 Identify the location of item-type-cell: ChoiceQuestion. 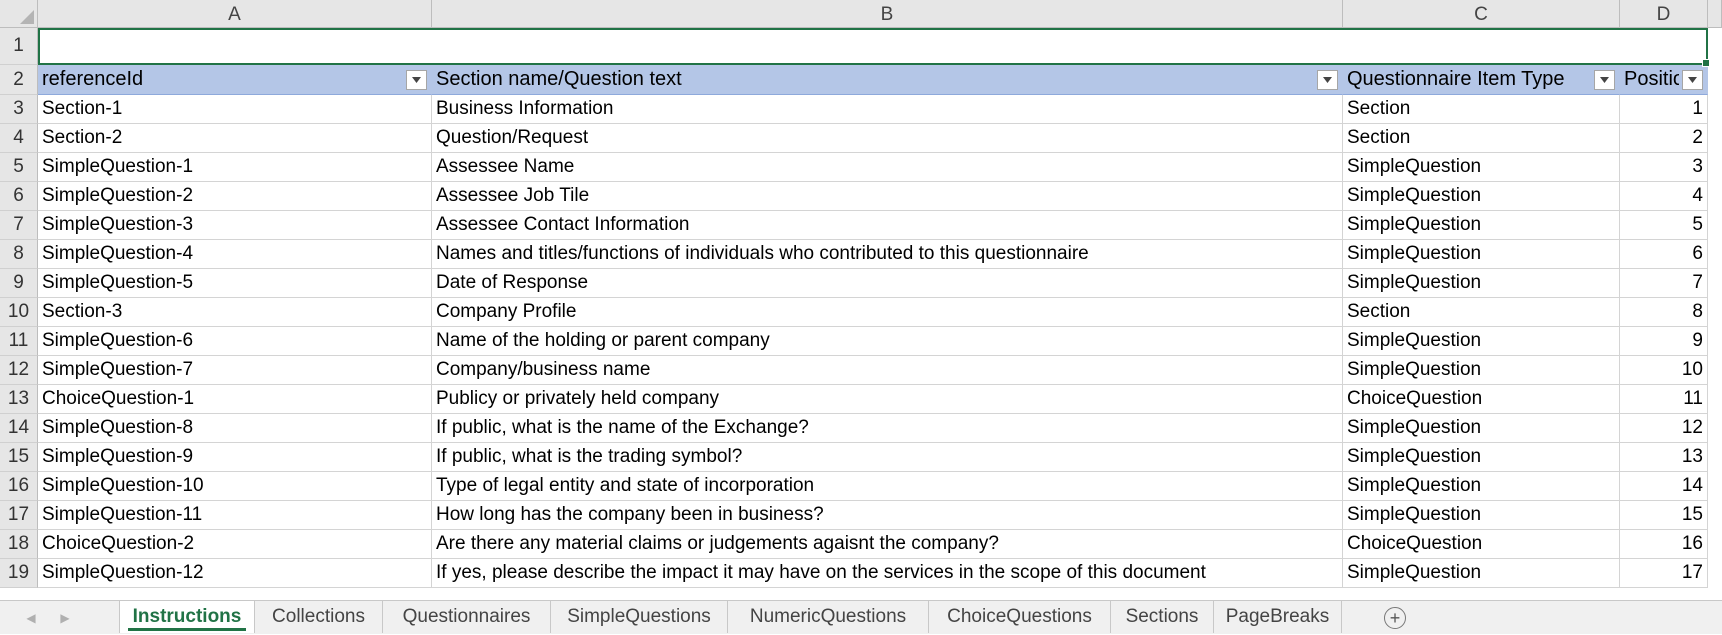
(1481, 544).